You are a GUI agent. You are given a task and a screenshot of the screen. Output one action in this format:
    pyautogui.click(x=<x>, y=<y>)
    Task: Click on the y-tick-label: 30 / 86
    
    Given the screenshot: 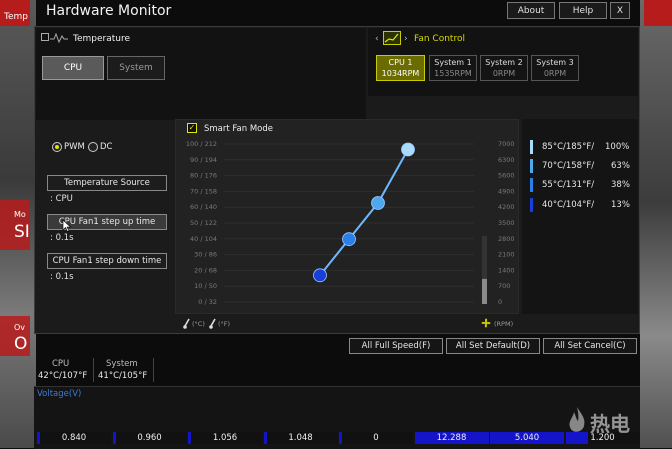 What is the action you would take?
    pyautogui.click(x=205, y=255)
    